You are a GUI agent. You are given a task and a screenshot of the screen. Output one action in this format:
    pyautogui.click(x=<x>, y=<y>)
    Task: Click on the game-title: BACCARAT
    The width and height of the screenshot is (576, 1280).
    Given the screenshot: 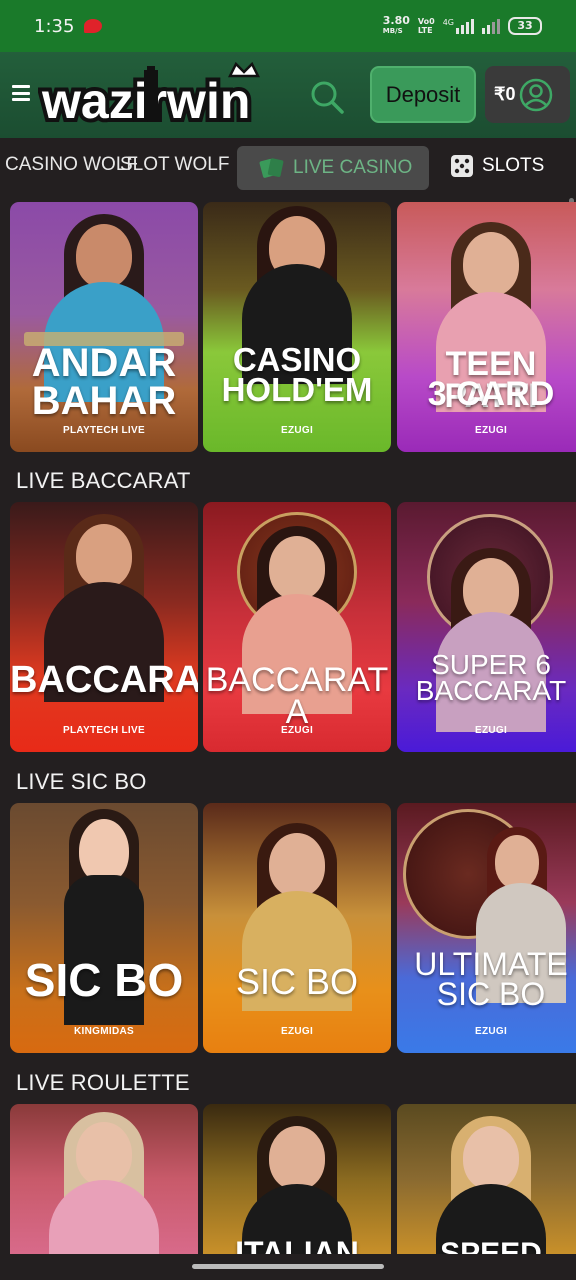 What is the action you would take?
    pyautogui.click(x=104, y=680)
    